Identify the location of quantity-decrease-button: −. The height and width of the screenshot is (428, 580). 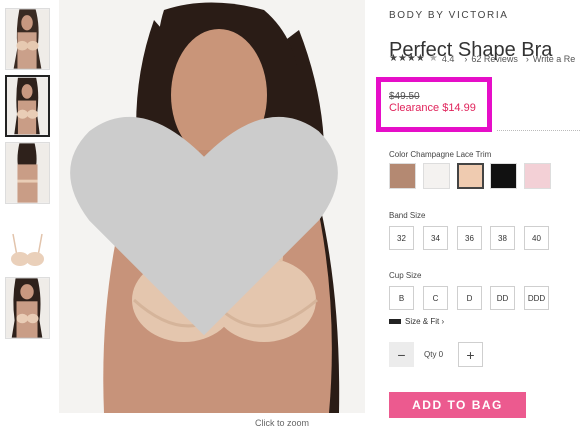
(401, 354).